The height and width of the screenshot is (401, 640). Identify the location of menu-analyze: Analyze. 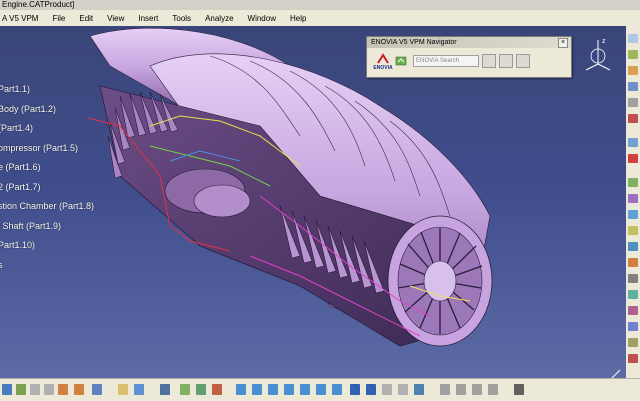
(219, 18).